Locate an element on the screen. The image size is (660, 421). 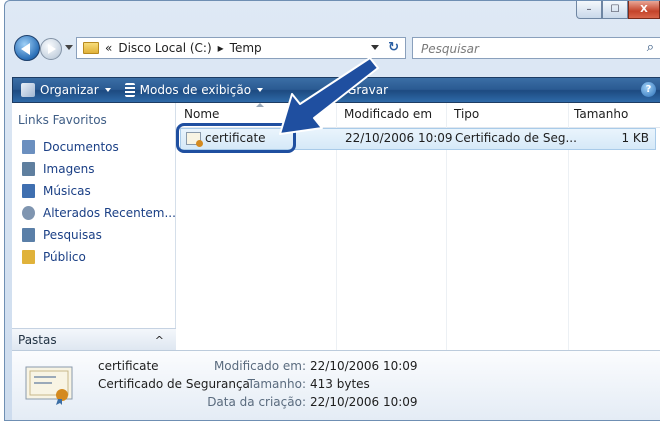
details-size-label: Tamanho: is located at coordinates (276, 384).